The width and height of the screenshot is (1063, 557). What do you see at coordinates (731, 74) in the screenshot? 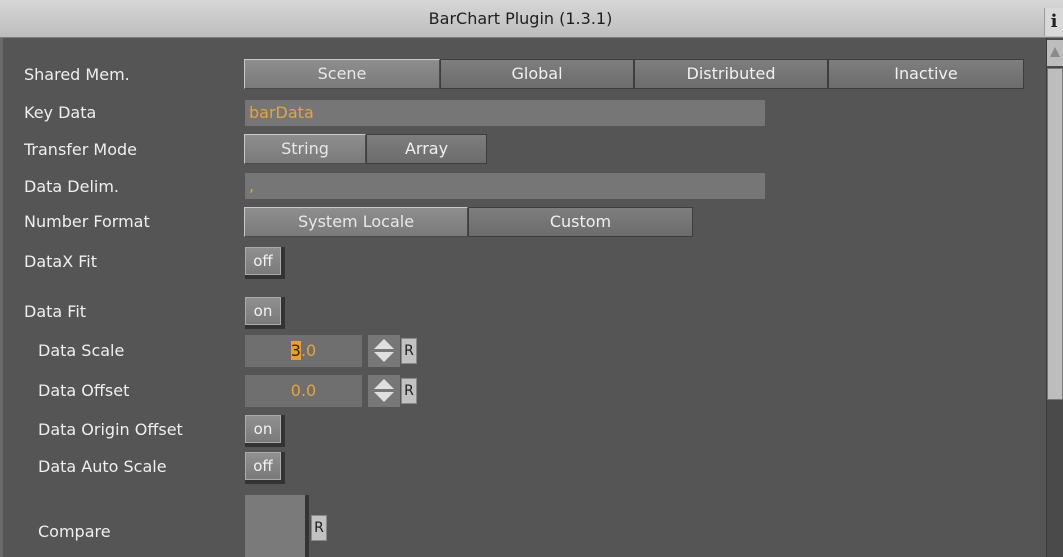
I see `shared-mem-distributed-button: Distributed` at bounding box center [731, 74].